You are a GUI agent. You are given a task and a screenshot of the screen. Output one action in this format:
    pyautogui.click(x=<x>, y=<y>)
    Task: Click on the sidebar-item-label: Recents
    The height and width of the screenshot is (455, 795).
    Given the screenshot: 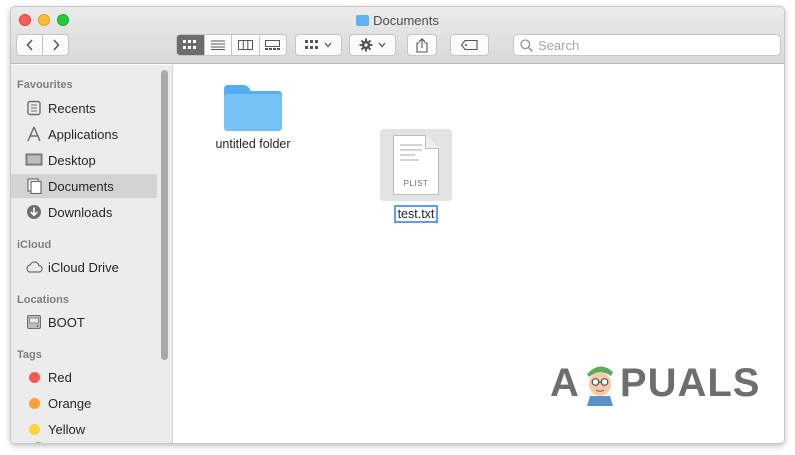 What is the action you would take?
    pyautogui.click(x=72, y=108)
    